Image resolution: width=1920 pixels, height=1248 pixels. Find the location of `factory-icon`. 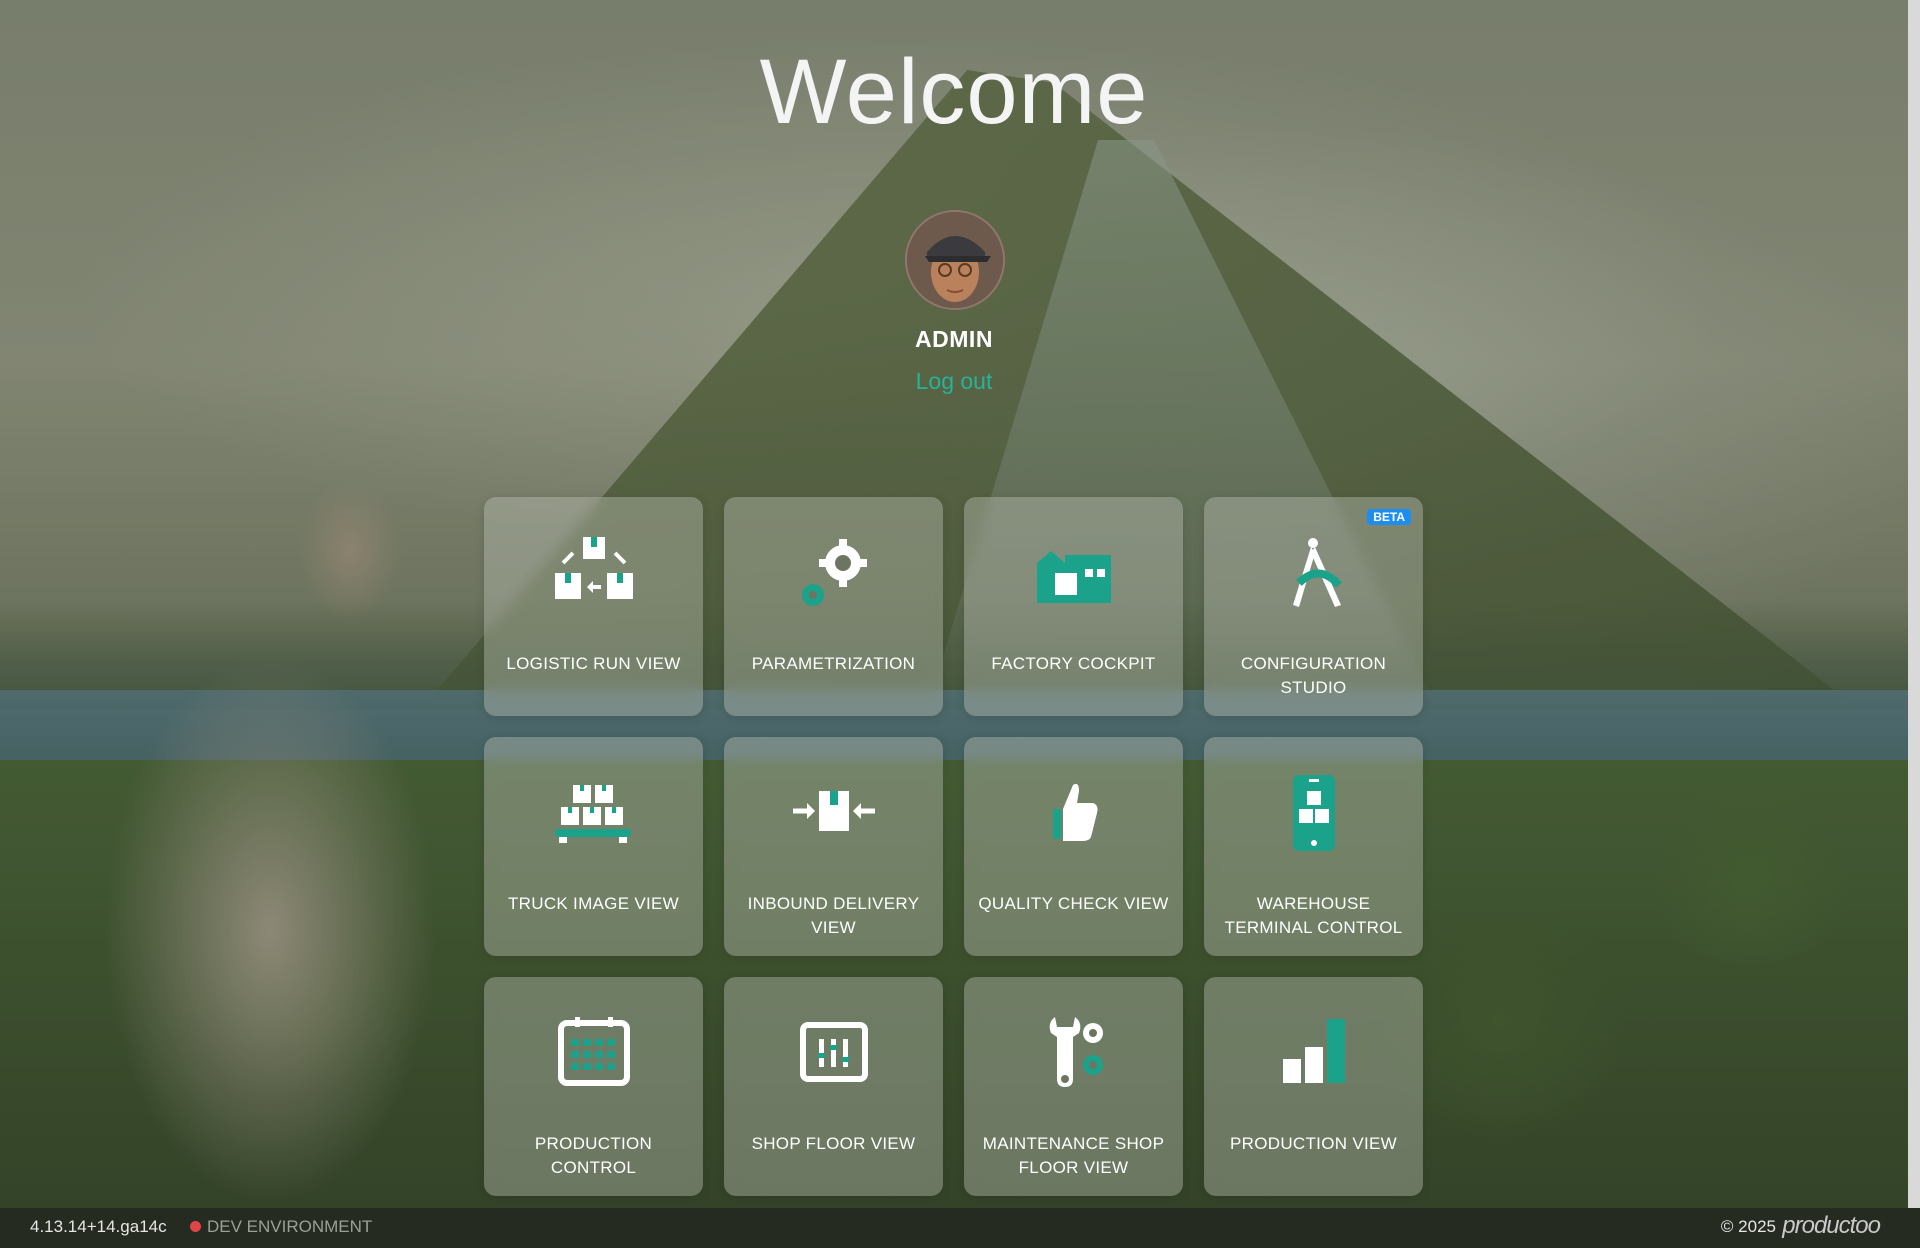

factory-icon is located at coordinates (1073, 573).